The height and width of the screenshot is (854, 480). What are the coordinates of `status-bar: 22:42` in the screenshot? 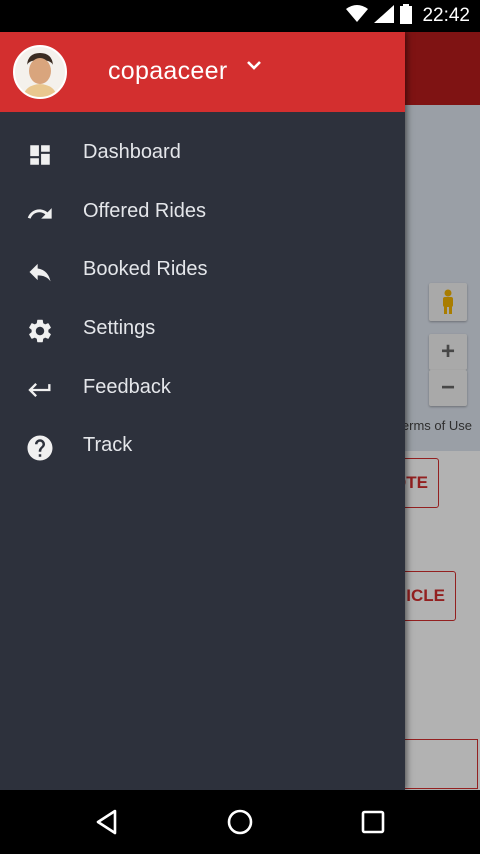 It's located at (240, 16).